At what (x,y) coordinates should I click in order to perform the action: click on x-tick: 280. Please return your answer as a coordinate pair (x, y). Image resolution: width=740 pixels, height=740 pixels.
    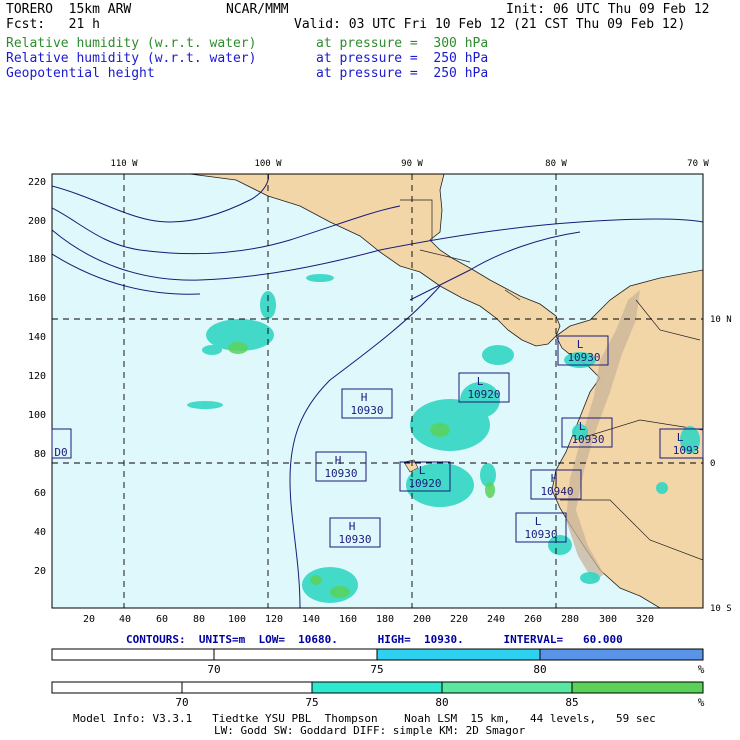
    Looking at the image, I should click on (570, 619).